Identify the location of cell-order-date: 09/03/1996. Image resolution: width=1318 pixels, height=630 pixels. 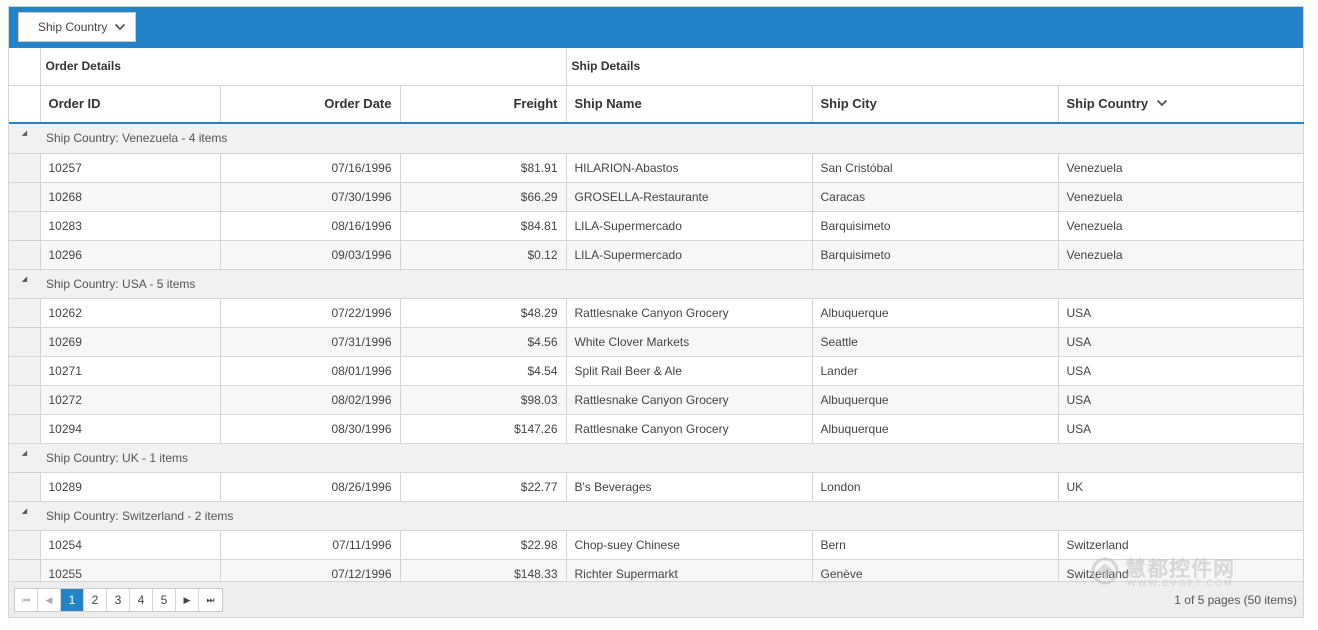
(310, 255).